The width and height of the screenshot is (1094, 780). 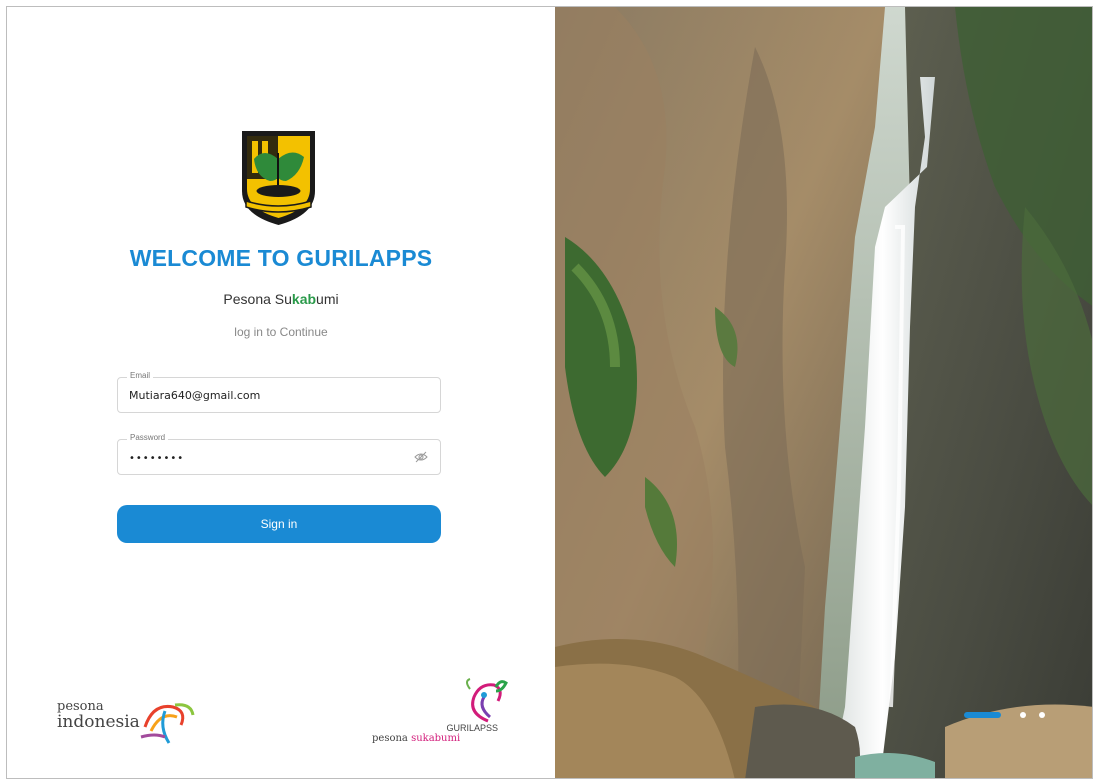 What do you see at coordinates (436, 738) in the screenshot?
I see `sukabumi-word: sukabumi` at bounding box center [436, 738].